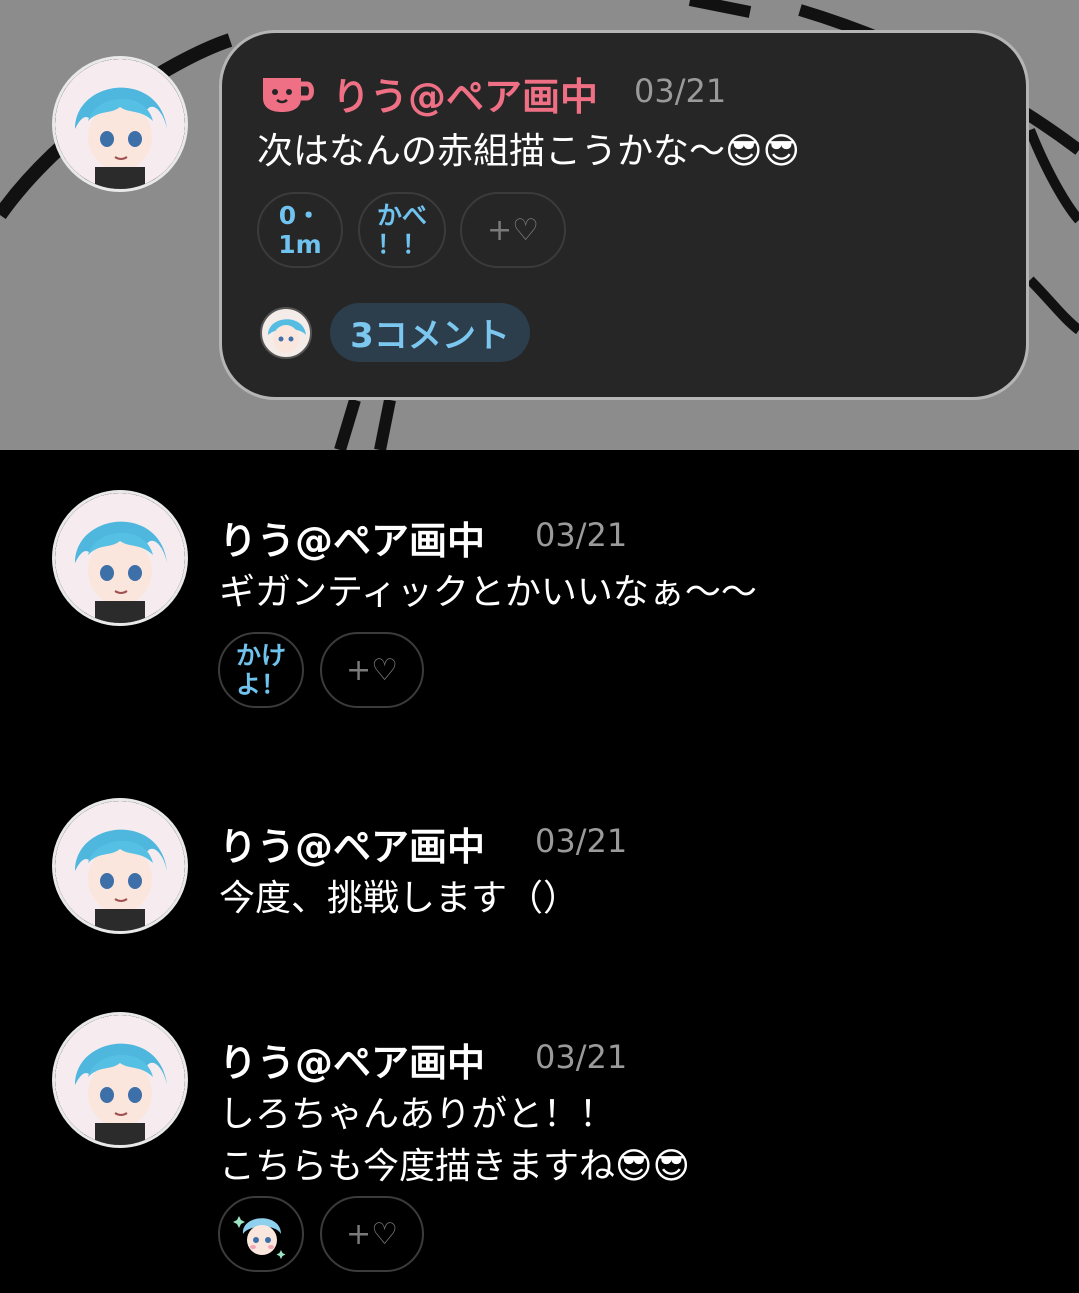  I want to click on reaction-chip: 0・ 1m, so click(300, 230).